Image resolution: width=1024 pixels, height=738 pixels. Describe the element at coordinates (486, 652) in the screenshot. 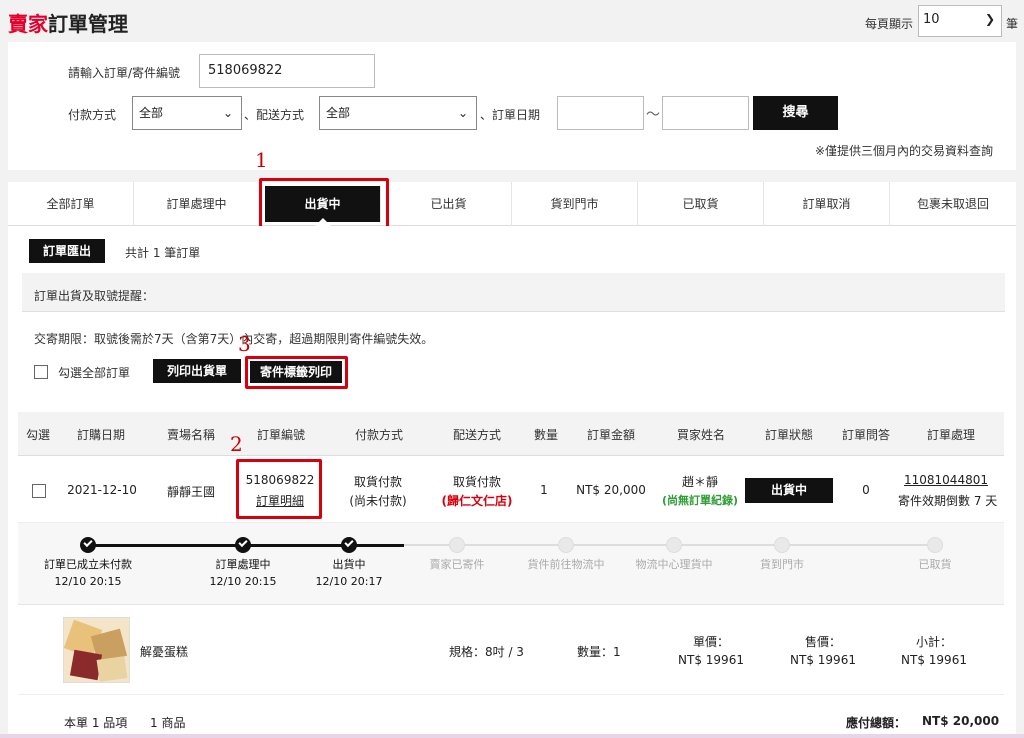

I see `product-spec: 規格：8吋 / 3` at that location.